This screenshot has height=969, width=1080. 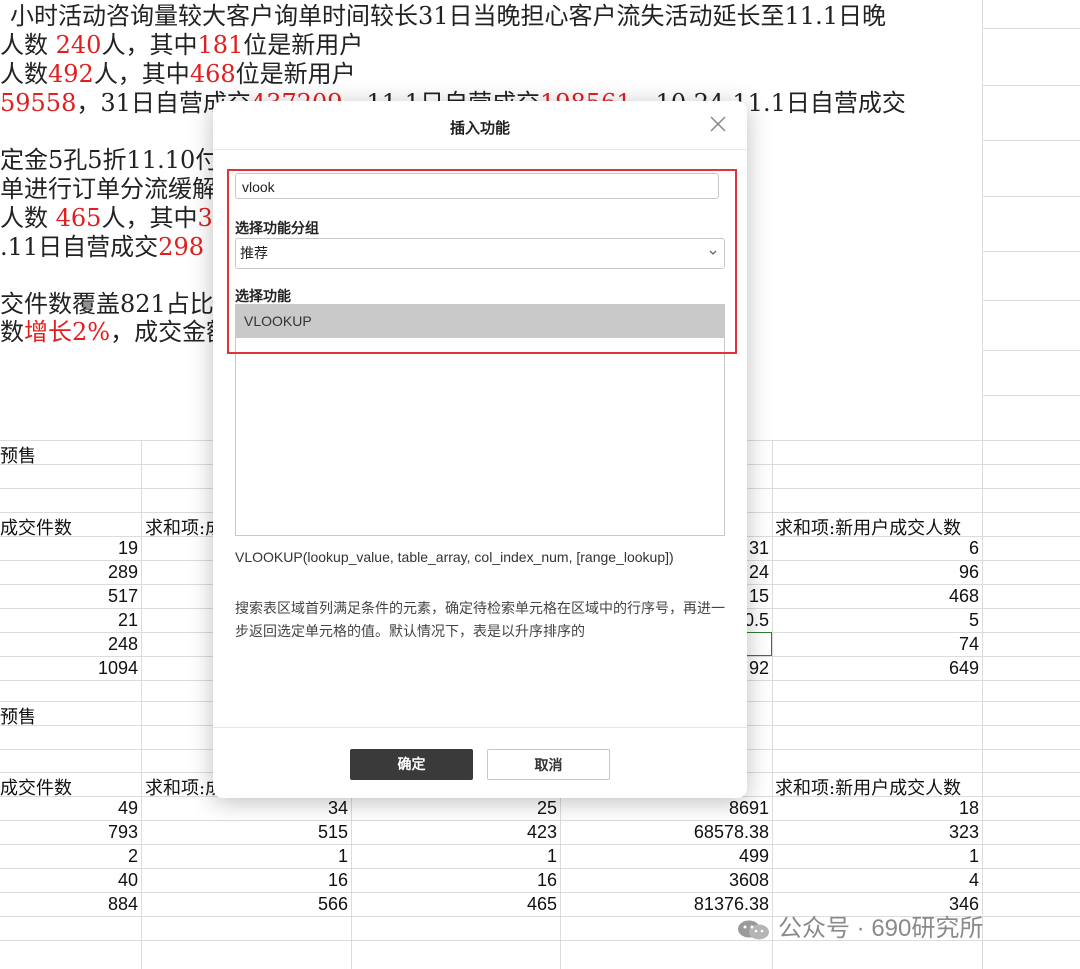 I want to click on dialog-title: 插入功能, so click(x=479, y=128).